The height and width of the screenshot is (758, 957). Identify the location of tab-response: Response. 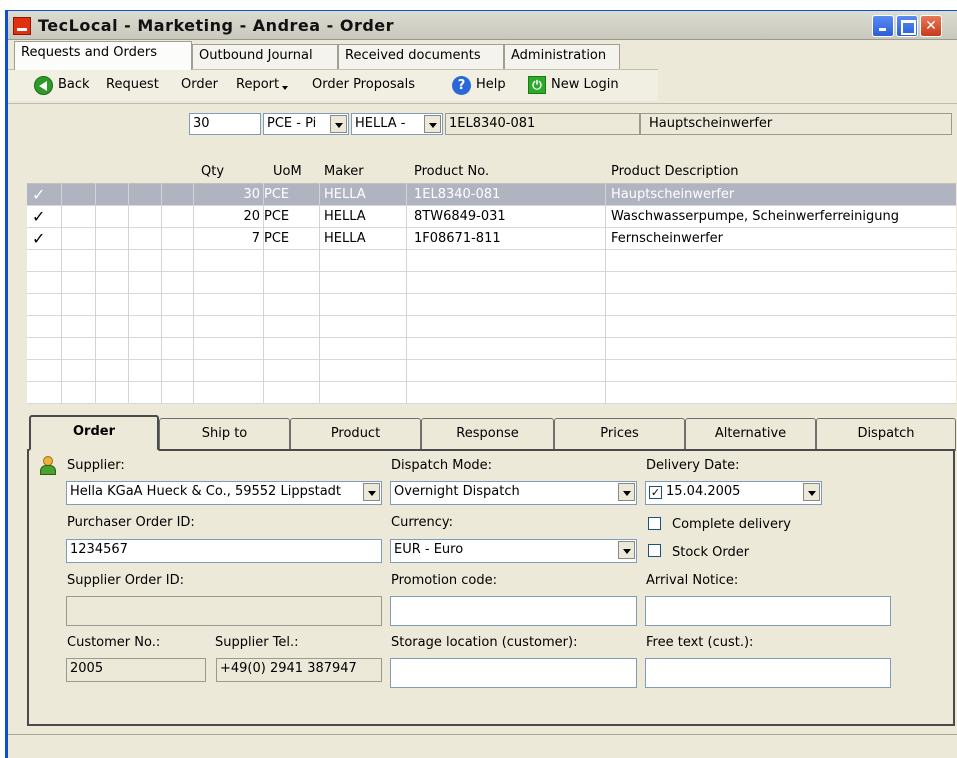
(487, 434).